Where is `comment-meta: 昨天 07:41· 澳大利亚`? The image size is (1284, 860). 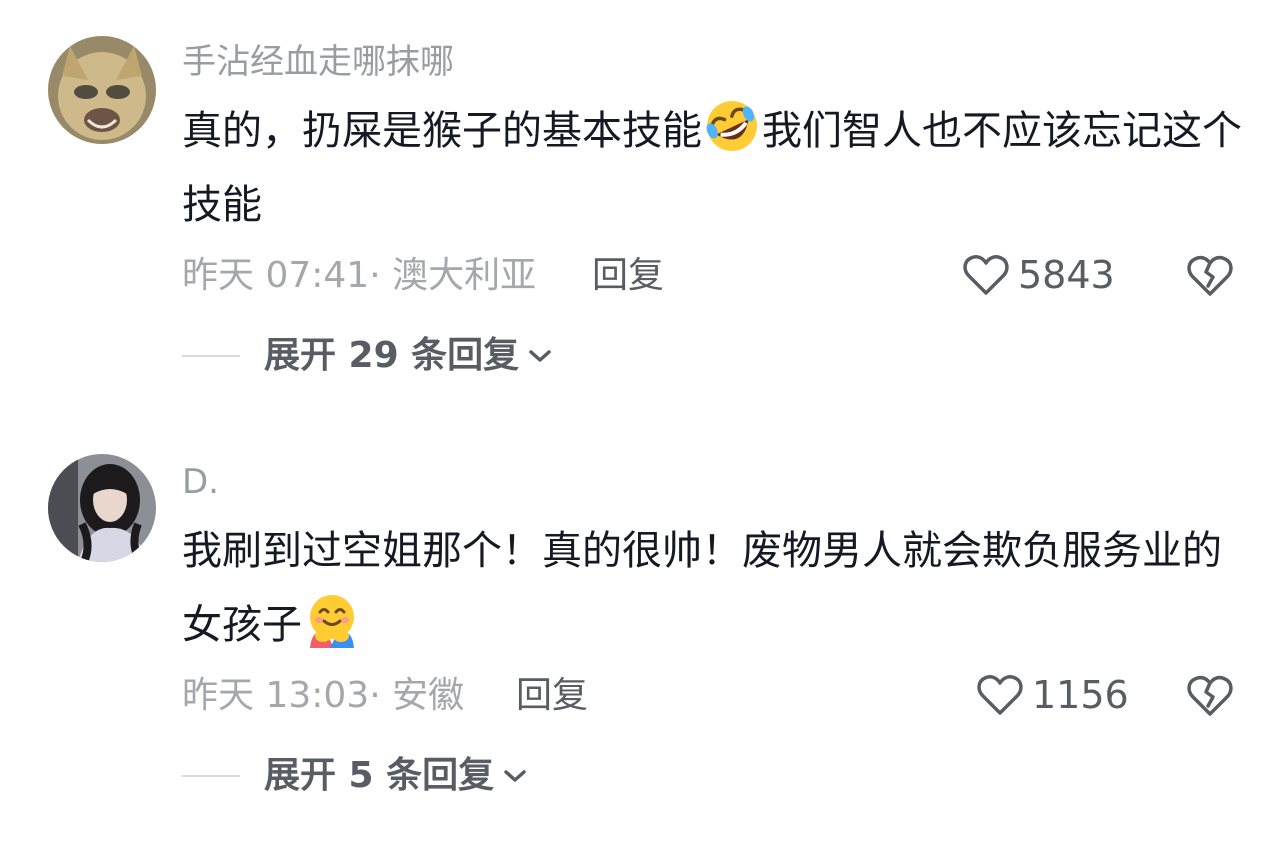
comment-meta: 昨天 07:41· 澳大利亚 is located at coordinates (359, 275).